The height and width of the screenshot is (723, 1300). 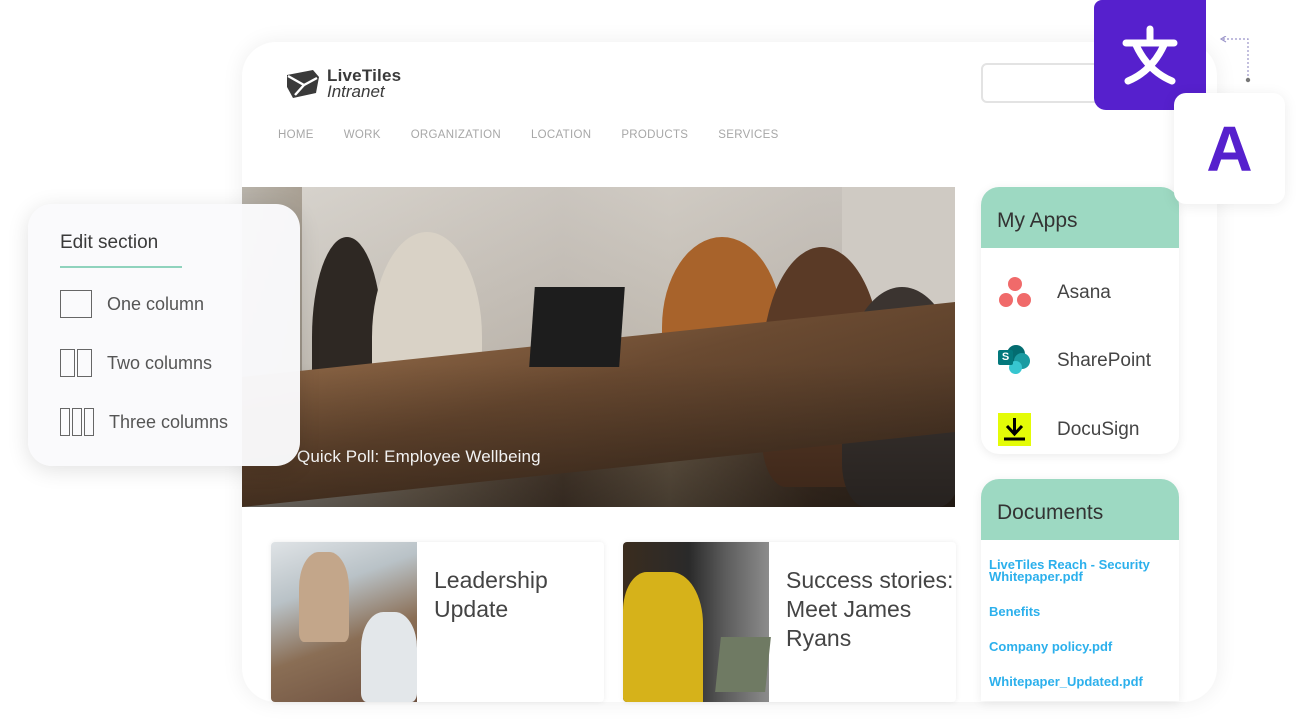 I want to click on edit-section-underline, so click(x=121, y=267).